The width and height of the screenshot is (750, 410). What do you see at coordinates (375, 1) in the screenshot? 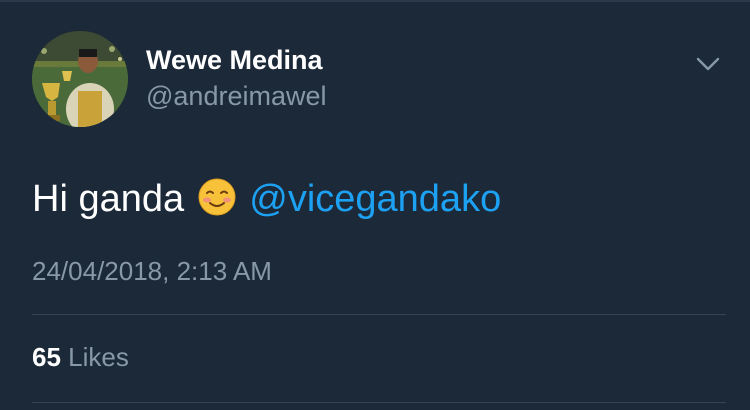
I see `top-divider` at bounding box center [375, 1].